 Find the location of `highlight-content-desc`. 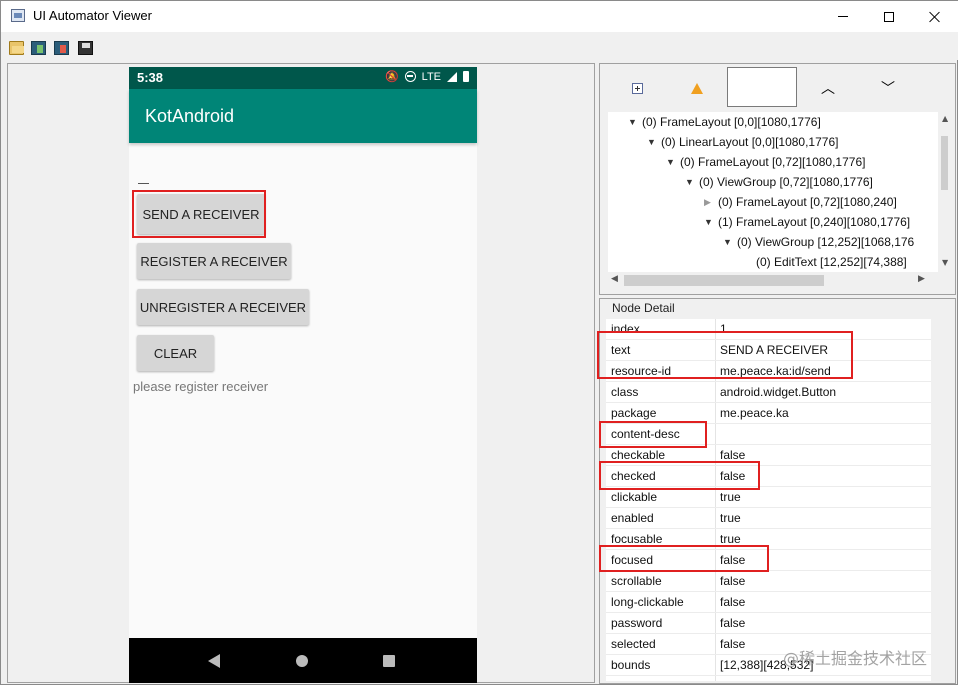

highlight-content-desc is located at coordinates (653, 434).